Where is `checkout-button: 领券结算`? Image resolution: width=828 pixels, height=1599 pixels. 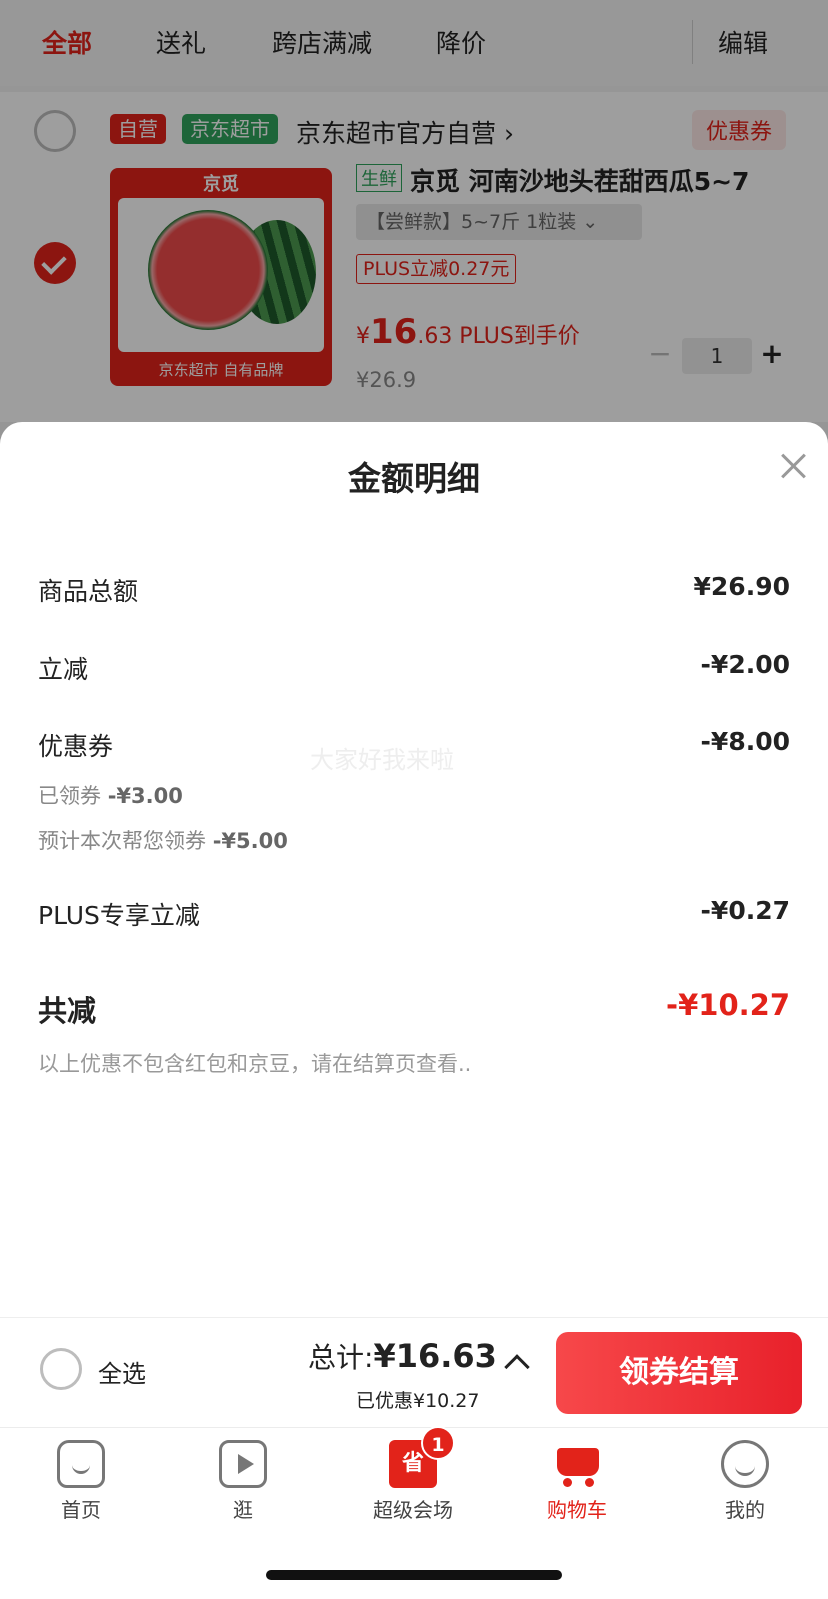
checkout-button: 领券结算 is located at coordinates (679, 1373).